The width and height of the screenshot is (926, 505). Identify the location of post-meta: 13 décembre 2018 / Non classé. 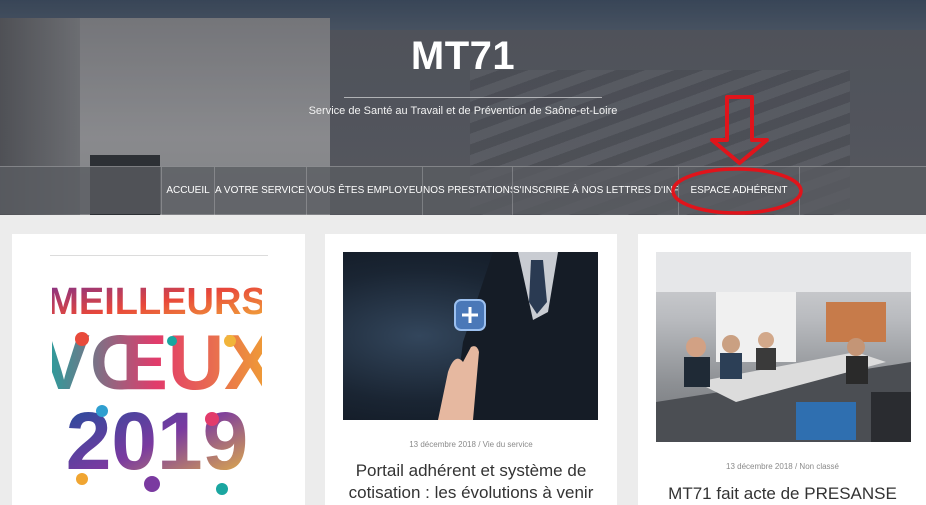
(782, 466).